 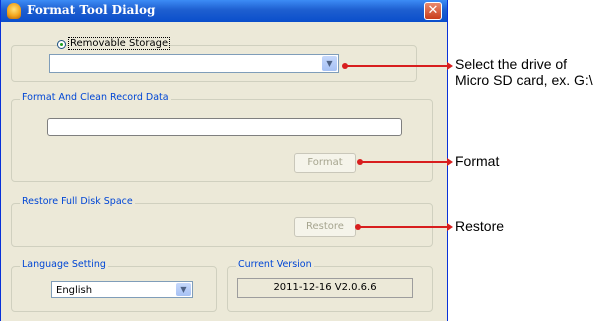 I want to click on format-group-legend: Format And Clean Record Data, so click(x=95, y=97).